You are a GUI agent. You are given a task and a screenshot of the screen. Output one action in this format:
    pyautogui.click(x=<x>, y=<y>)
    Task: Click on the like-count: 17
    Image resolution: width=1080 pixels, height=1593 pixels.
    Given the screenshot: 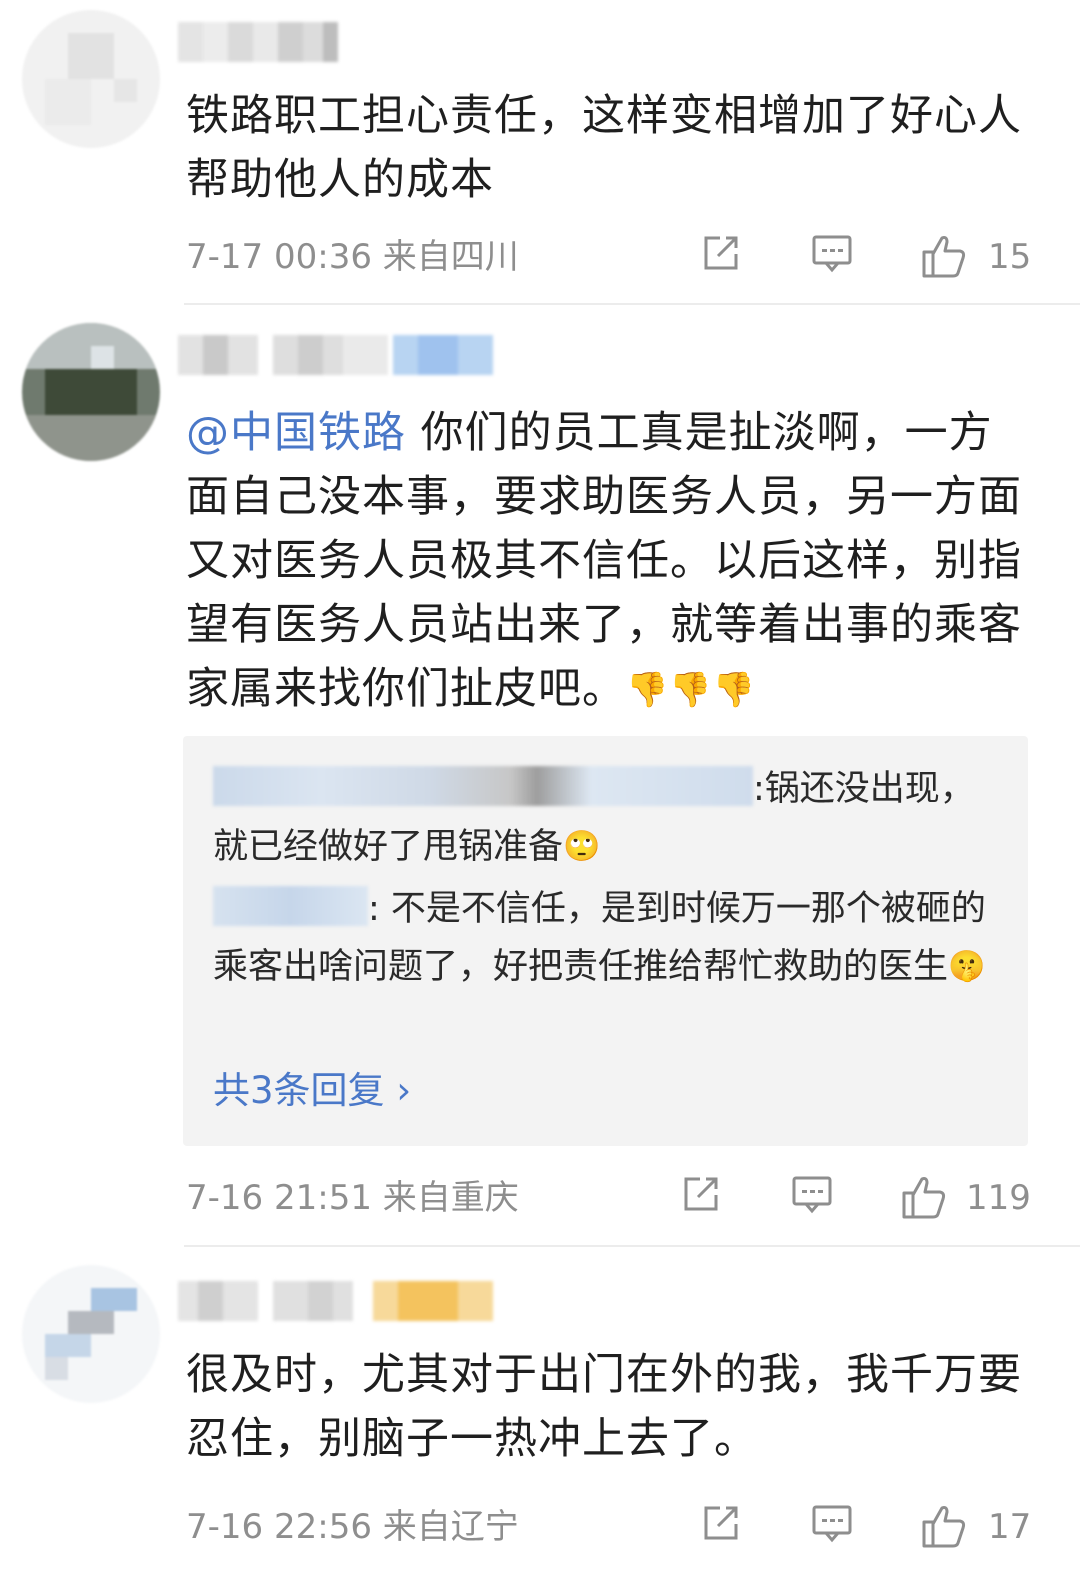 What is the action you would take?
    pyautogui.click(x=1010, y=1527)
    